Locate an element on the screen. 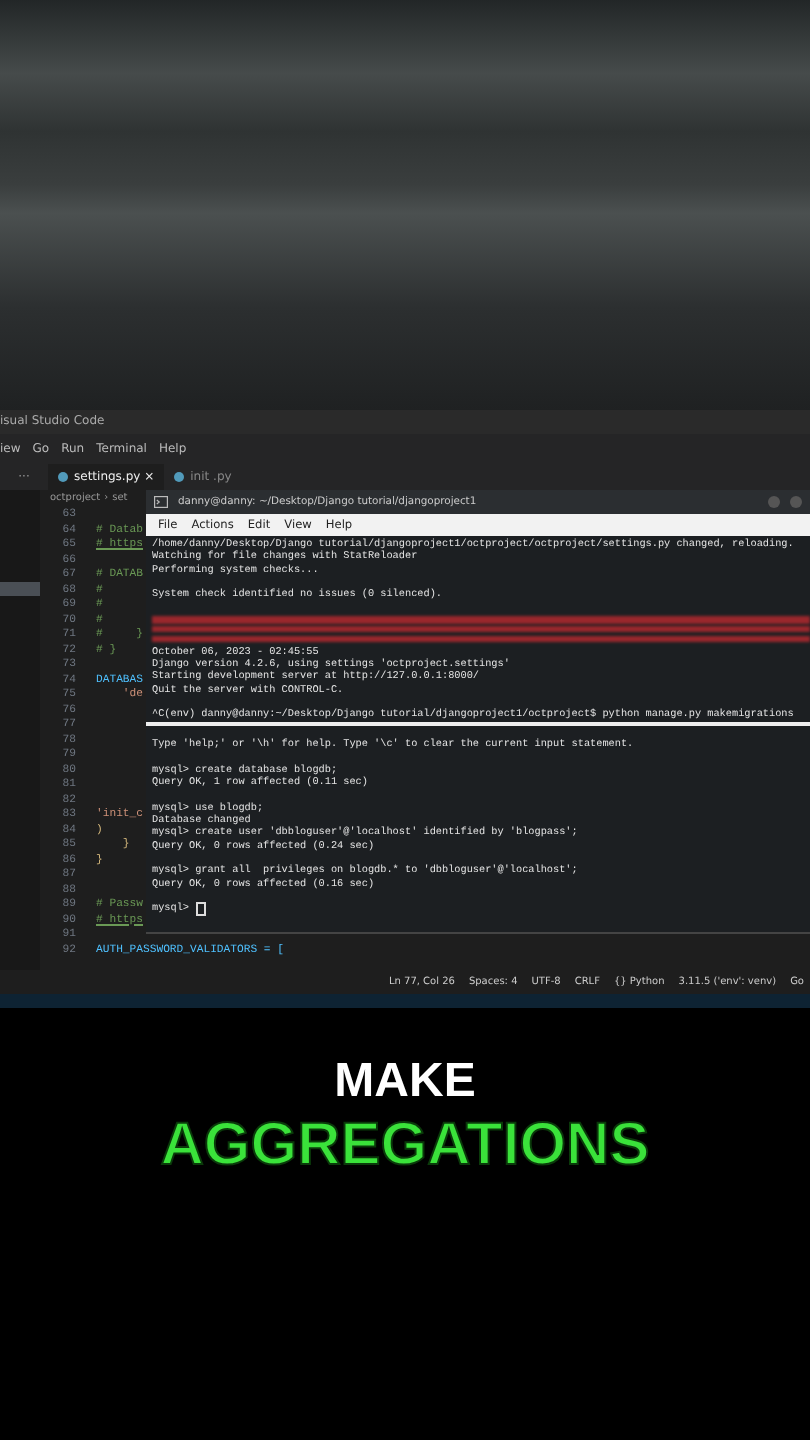 Image resolution: width=810 pixels, height=1440 pixels. caption-text: MAKE is located at coordinates (405, 1082).